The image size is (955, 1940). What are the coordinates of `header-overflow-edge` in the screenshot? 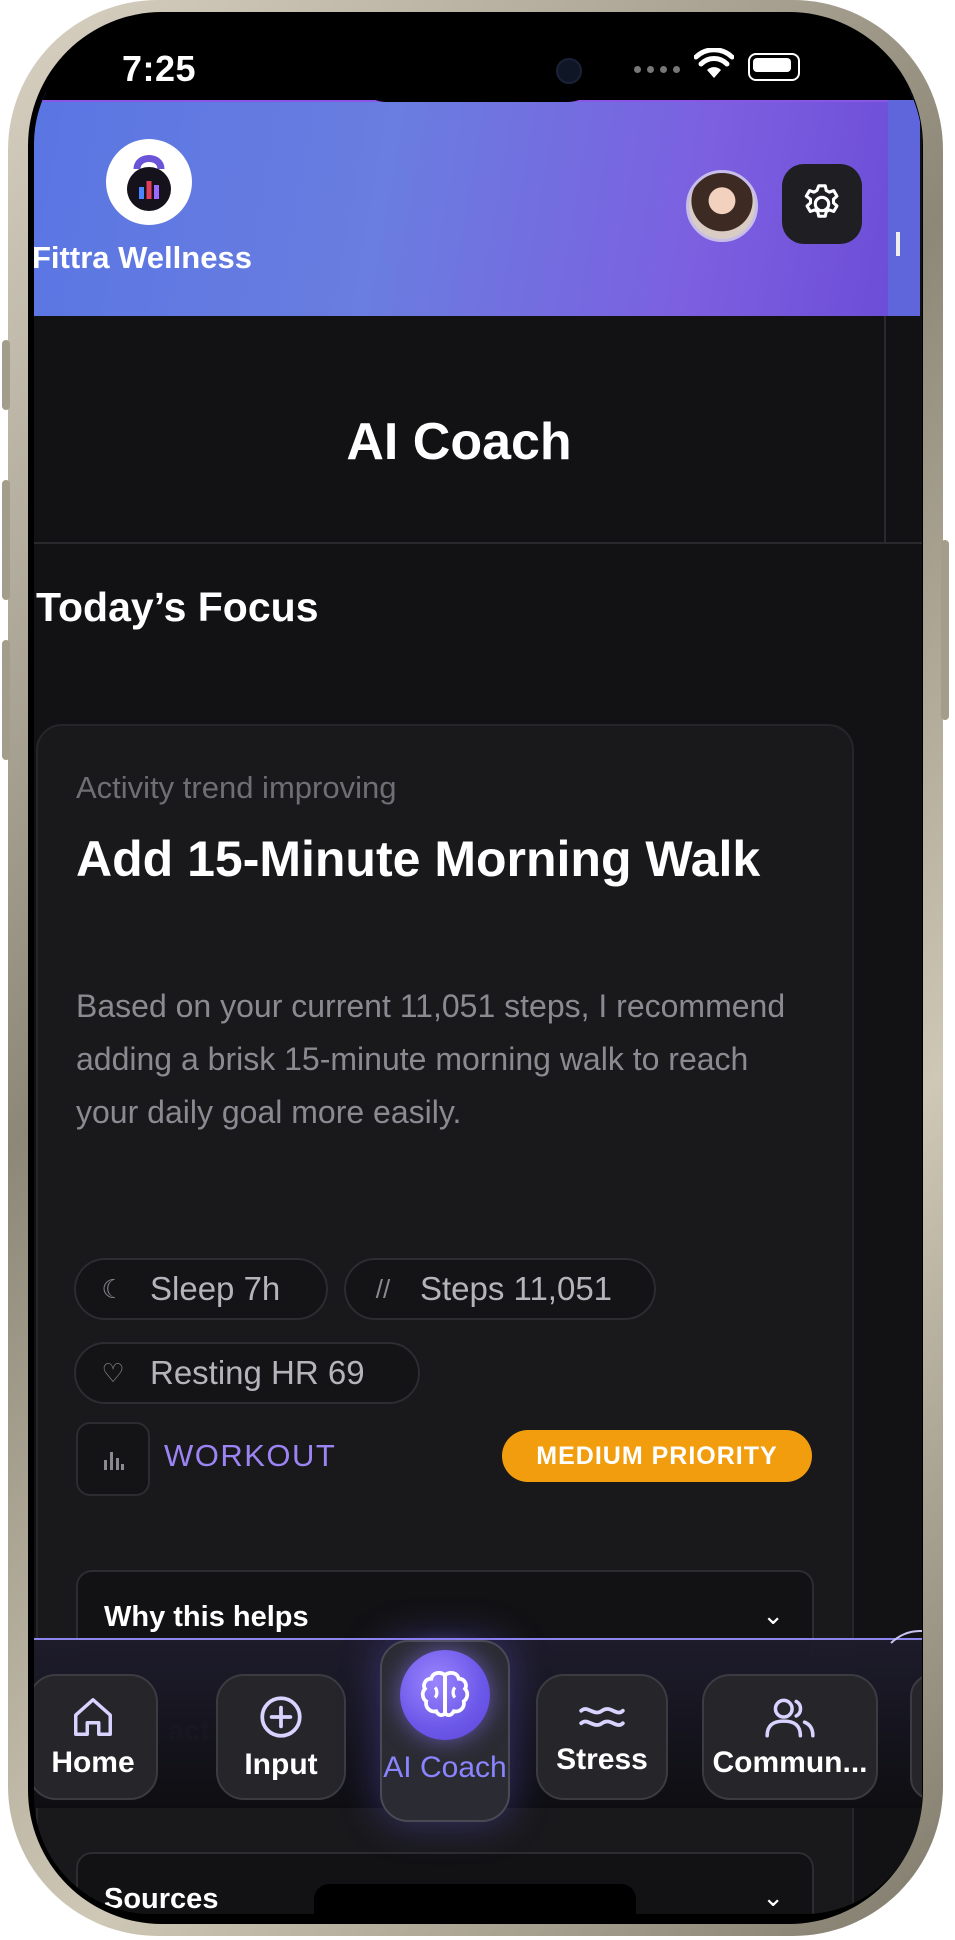 It's located at (904, 204).